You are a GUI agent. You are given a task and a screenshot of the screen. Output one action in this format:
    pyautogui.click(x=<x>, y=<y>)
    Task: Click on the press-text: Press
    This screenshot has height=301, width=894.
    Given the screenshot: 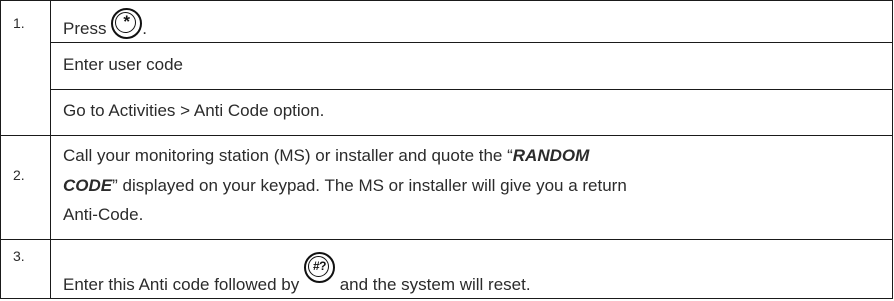 What is the action you would take?
    pyautogui.click(x=85, y=28)
    